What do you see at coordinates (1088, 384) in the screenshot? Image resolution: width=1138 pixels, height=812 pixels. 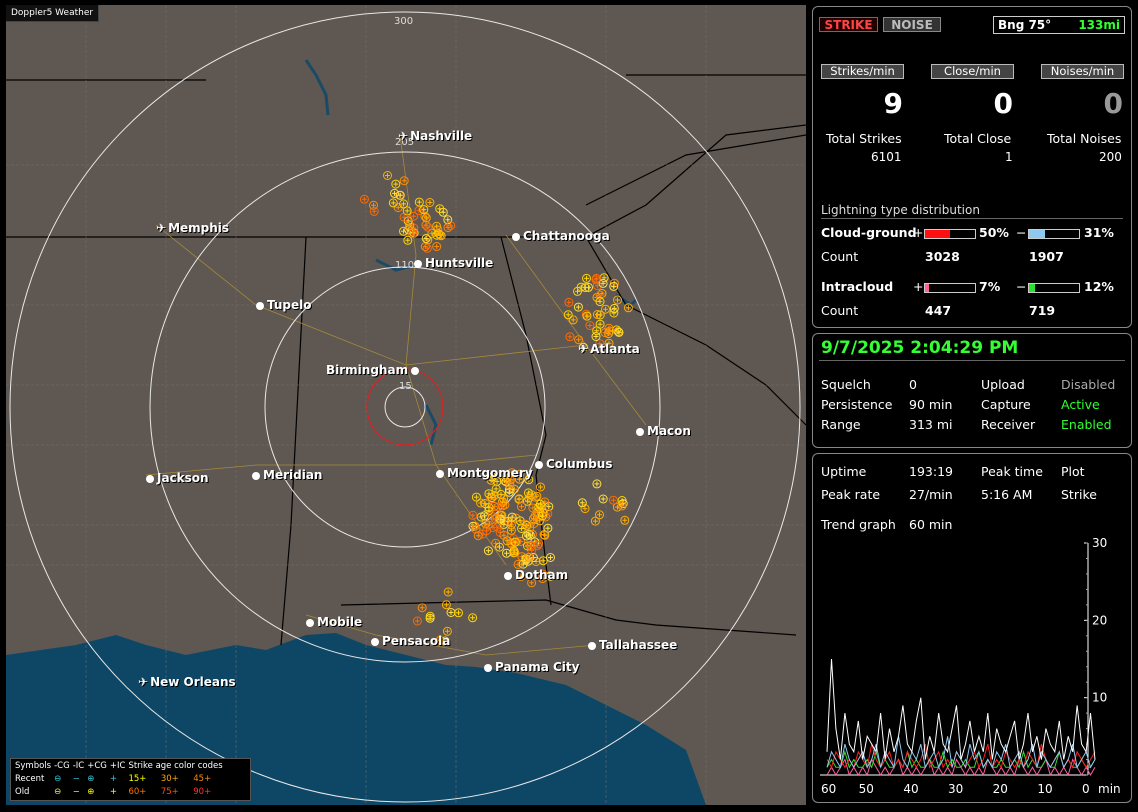 I see `upload-value: Disabled` at bounding box center [1088, 384].